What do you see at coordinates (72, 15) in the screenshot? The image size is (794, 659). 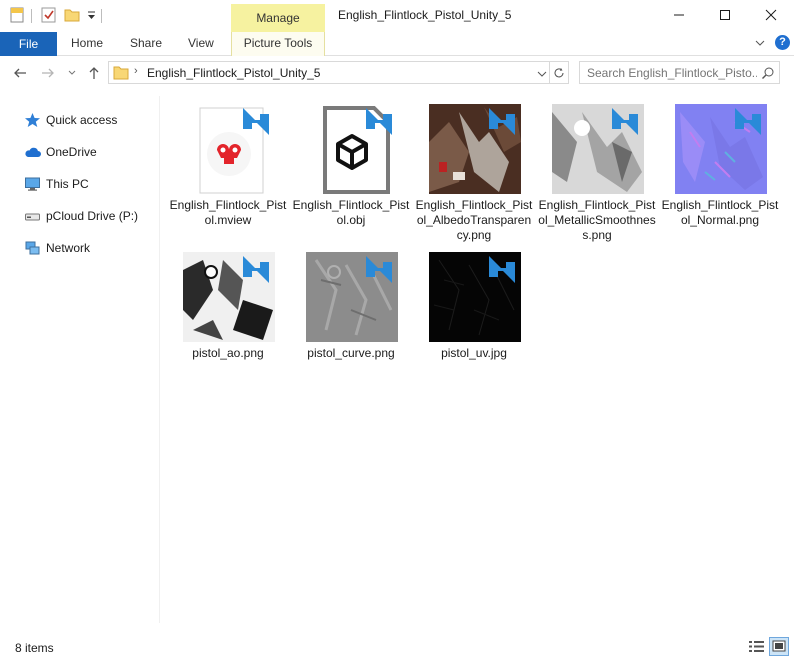 I see `new-folder-icon` at bounding box center [72, 15].